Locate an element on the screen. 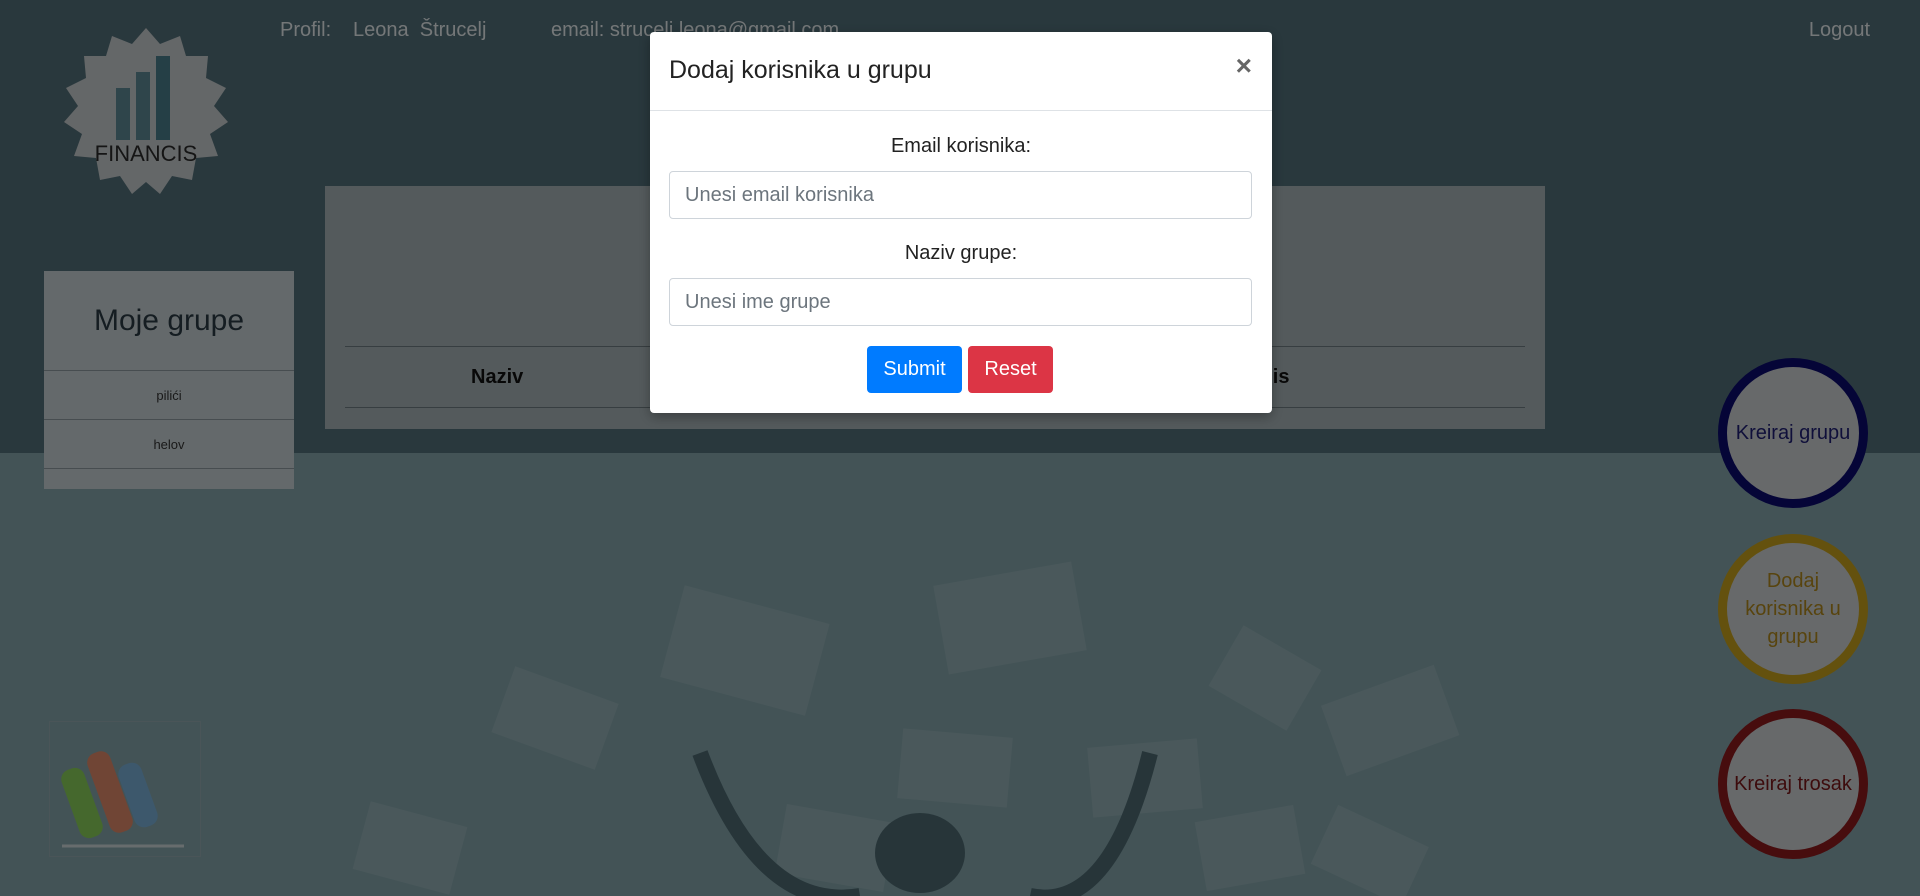 This screenshot has height=896, width=1920. modal-header: Dodaj korisnika u grupu × is located at coordinates (961, 71).